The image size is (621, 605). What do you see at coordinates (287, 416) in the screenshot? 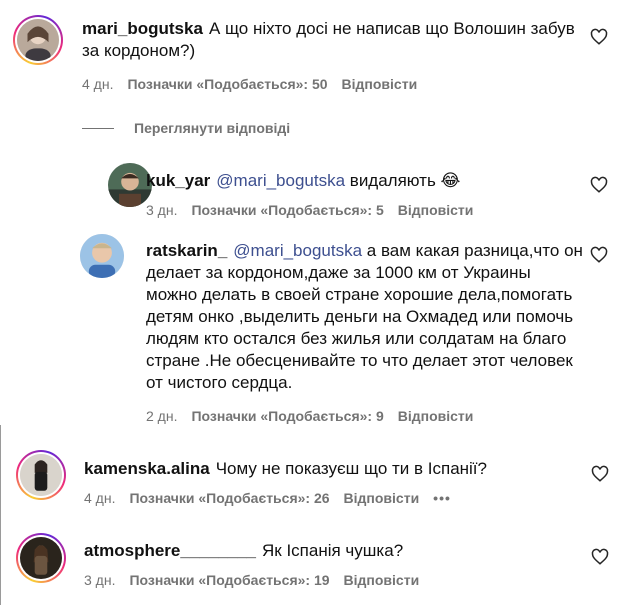
I see `likes-count: Позначки «Подобається»: 9` at bounding box center [287, 416].